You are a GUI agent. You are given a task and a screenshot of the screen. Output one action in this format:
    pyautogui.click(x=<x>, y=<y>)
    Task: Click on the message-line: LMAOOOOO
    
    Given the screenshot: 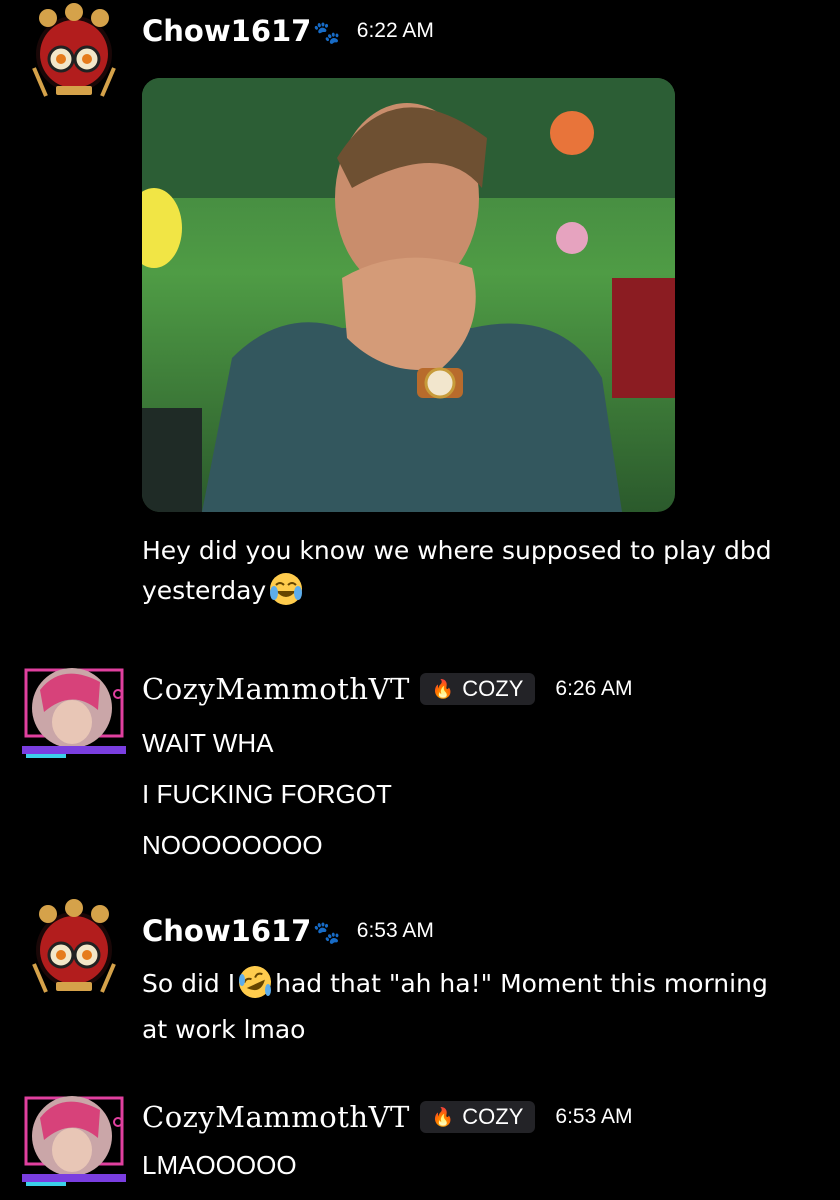 What is the action you would take?
    pyautogui.click(x=219, y=1165)
    